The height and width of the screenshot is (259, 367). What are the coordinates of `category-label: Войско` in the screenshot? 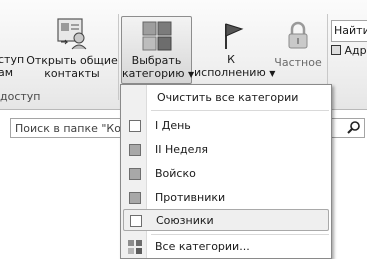 It's located at (175, 173).